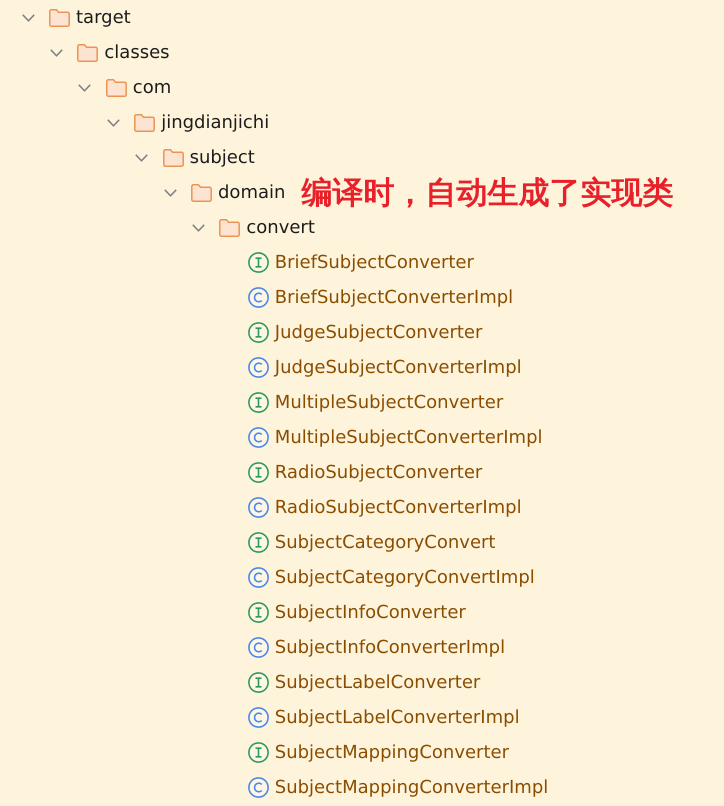 The image size is (724, 806). Describe the element at coordinates (378, 333) in the screenshot. I see `class-name: JudgeSubjectConverter` at that location.